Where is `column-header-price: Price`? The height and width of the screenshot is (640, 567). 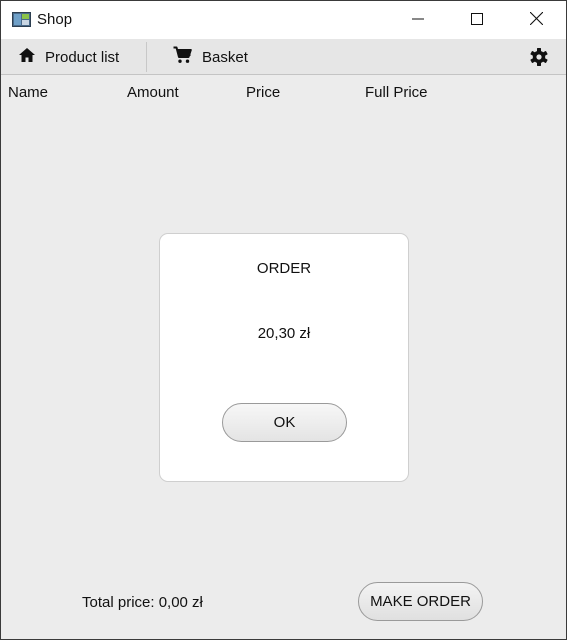 column-header-price: Price is located at coordinates (263, 92).